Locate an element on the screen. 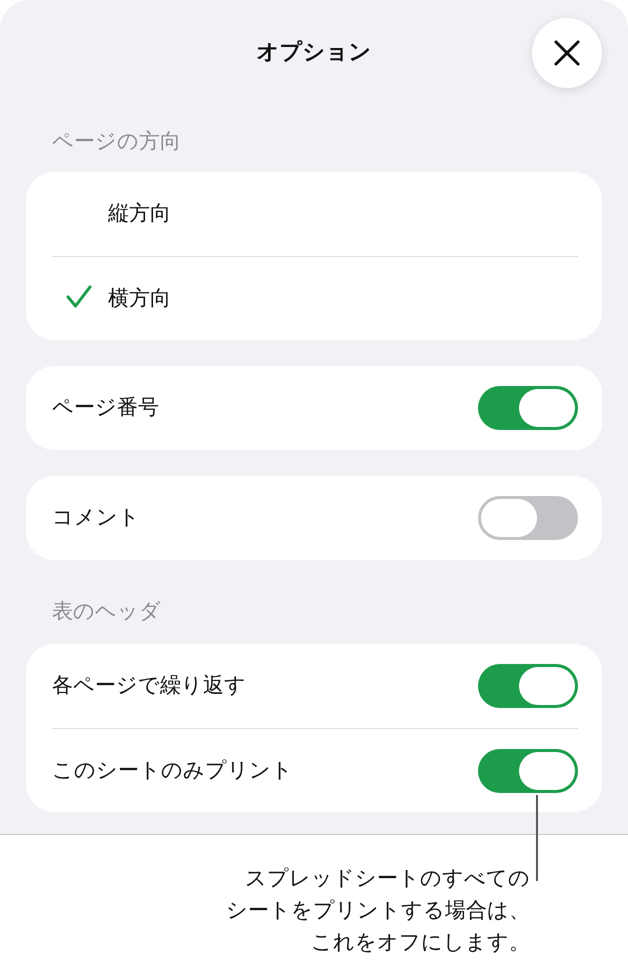 The height and width of the screenshot is (971, 628). option-label: 縦方向 is located at coordinates (139, 214).